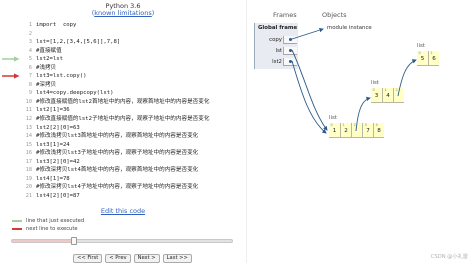 Image resolution: width=474 pixels, height=263 pixels. Describe the element at coordinates (117, 136) in the screenshot. I see `line-text: #修改浅拷贝lst3首地址中的内容，观察首地址中的内容是否变化` at that location.